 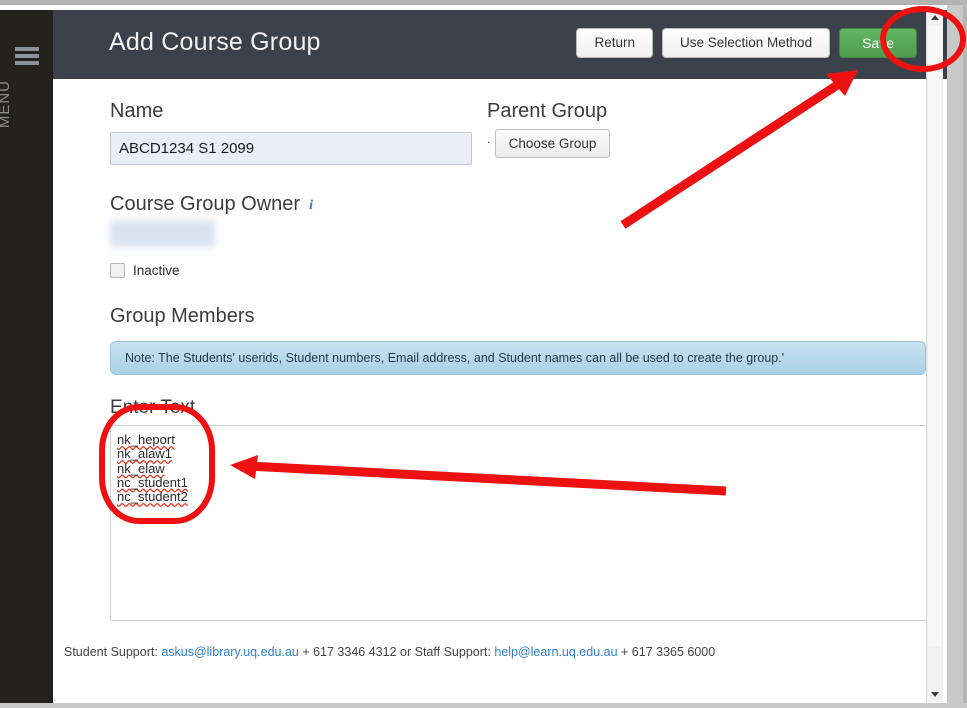 I want to click on member-entry: nk_alaw1, so click(x=144, y=454).